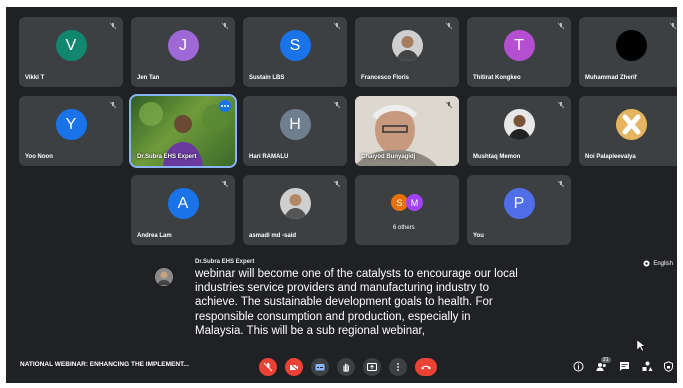 The width and height of the screenshot is (683, 388). I want to click on host-controls-button, so click(668, 366).